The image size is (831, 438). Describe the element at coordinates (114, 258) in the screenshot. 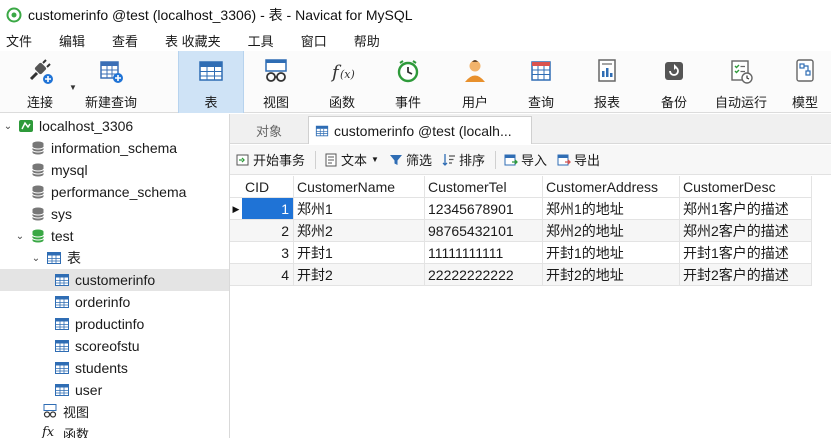

I see `tree-tables-group: ⌄ 表` at that location.